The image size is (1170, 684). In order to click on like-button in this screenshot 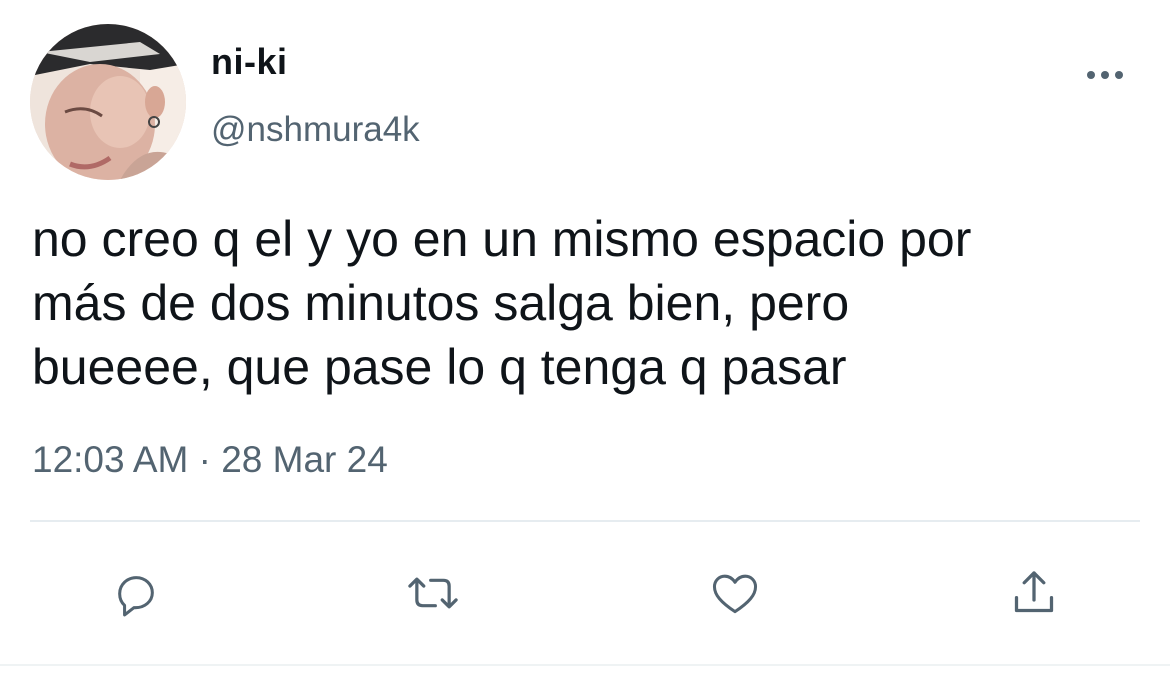, I will do `click(735, 593)`.